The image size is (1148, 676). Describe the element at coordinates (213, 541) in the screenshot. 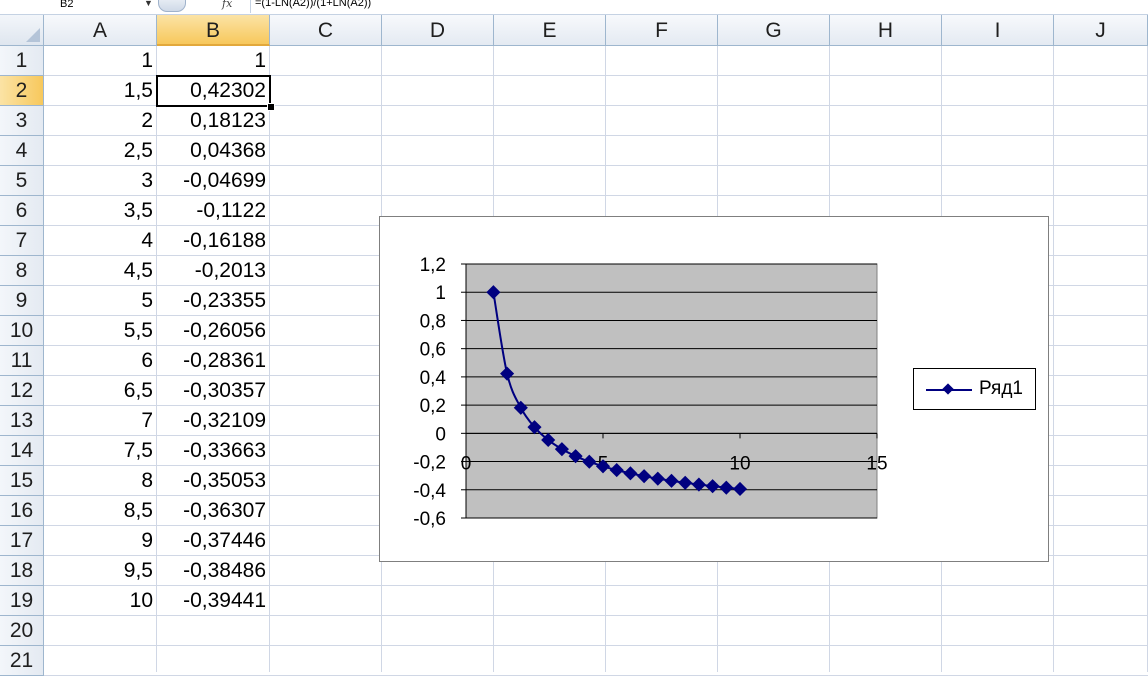

I see `cell-b17: -0,37446` at that location.